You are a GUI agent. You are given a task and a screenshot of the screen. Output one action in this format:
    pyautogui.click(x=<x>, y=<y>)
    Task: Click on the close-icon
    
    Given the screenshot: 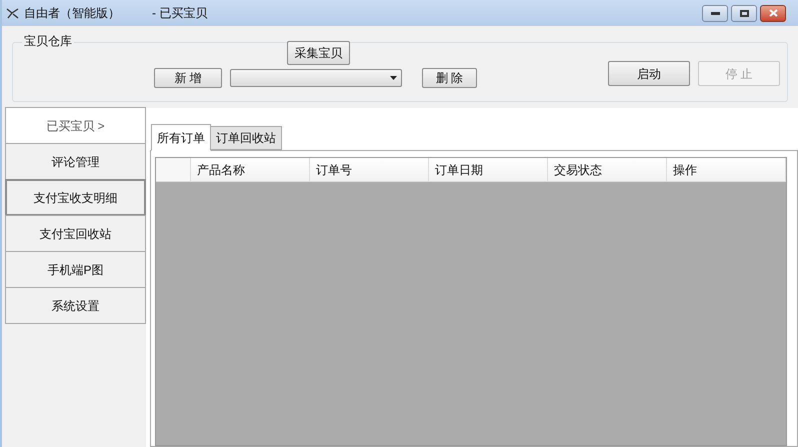 What is the action you would take?
    pyautogui.click(x=773, y=13)
    